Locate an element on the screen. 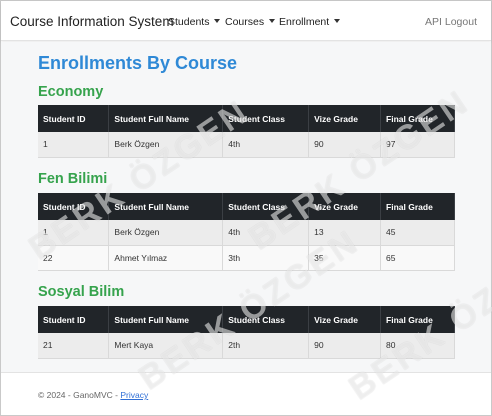  cell-final-grade: 97 is located at coordinates (417, 145).